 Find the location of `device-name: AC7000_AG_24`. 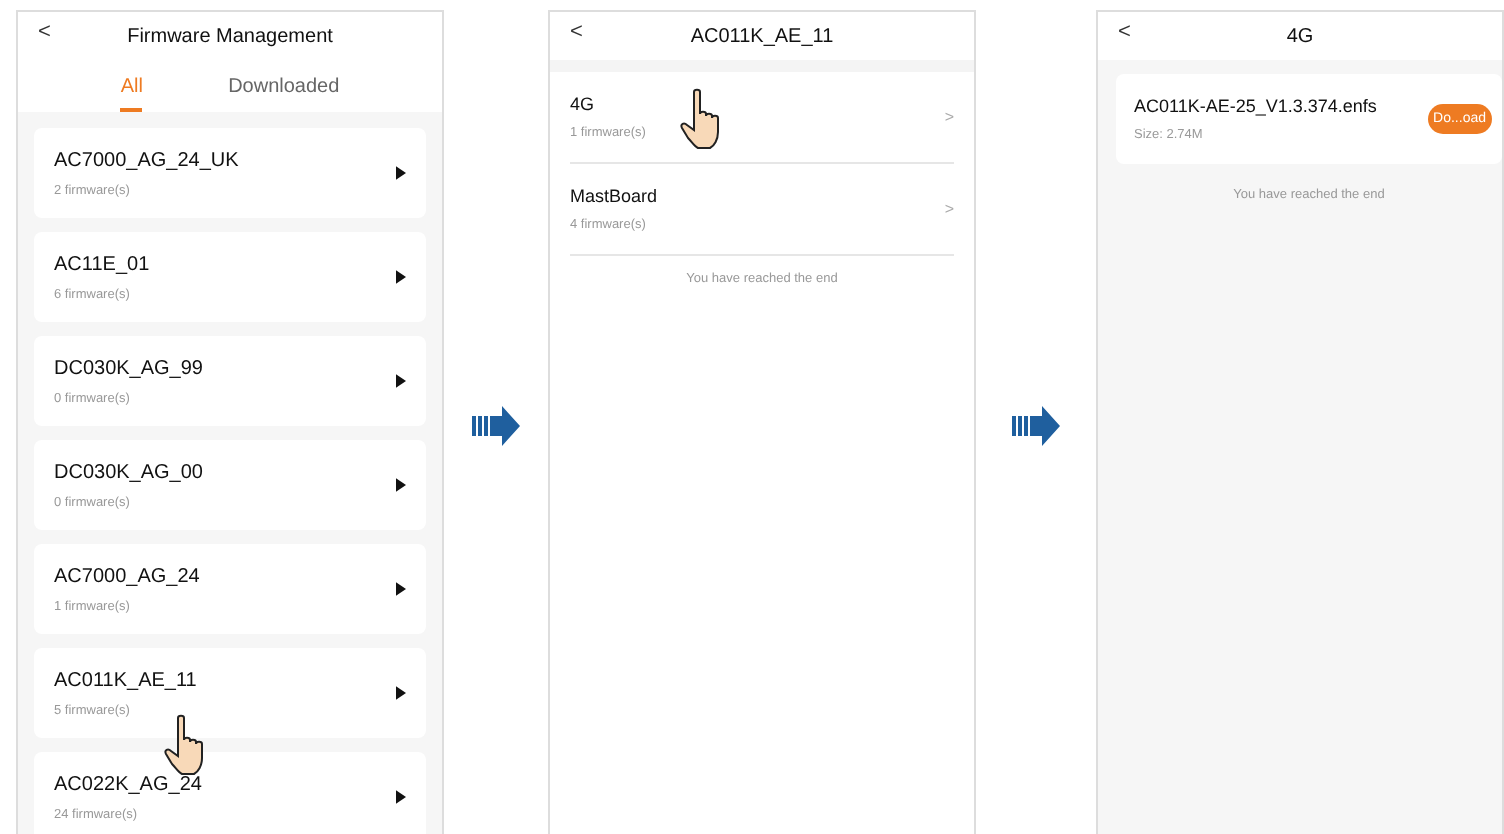

device-name: AC7000_AG_24 is located at coordinates (128, 576).